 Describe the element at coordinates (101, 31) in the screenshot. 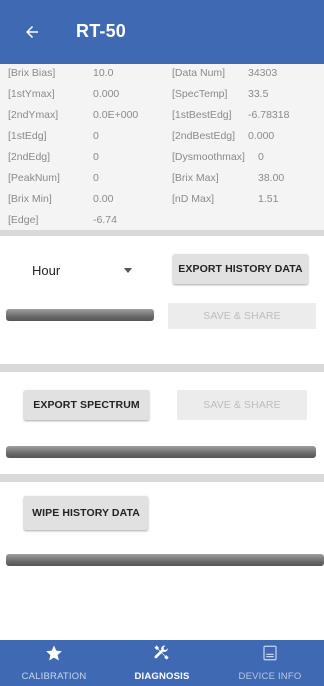

I see `page-title: RT-50` at that location.